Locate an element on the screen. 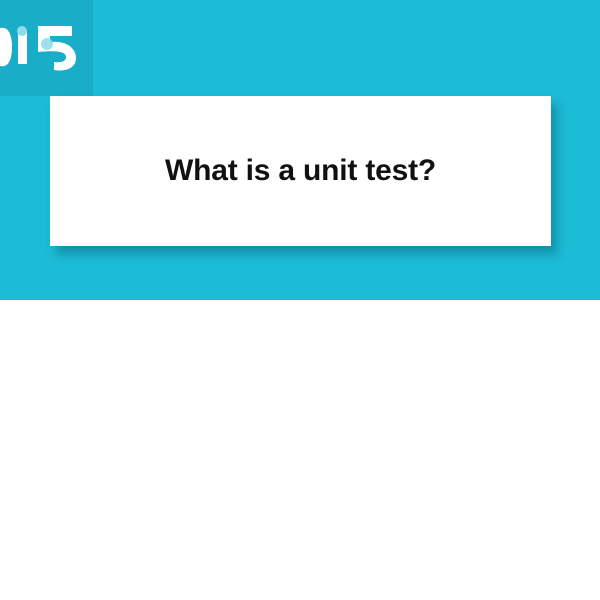 Image resolution: width=600 pixels, height=600 pixels. question-title: What is a unit test? is located at coordinates (300, 170).